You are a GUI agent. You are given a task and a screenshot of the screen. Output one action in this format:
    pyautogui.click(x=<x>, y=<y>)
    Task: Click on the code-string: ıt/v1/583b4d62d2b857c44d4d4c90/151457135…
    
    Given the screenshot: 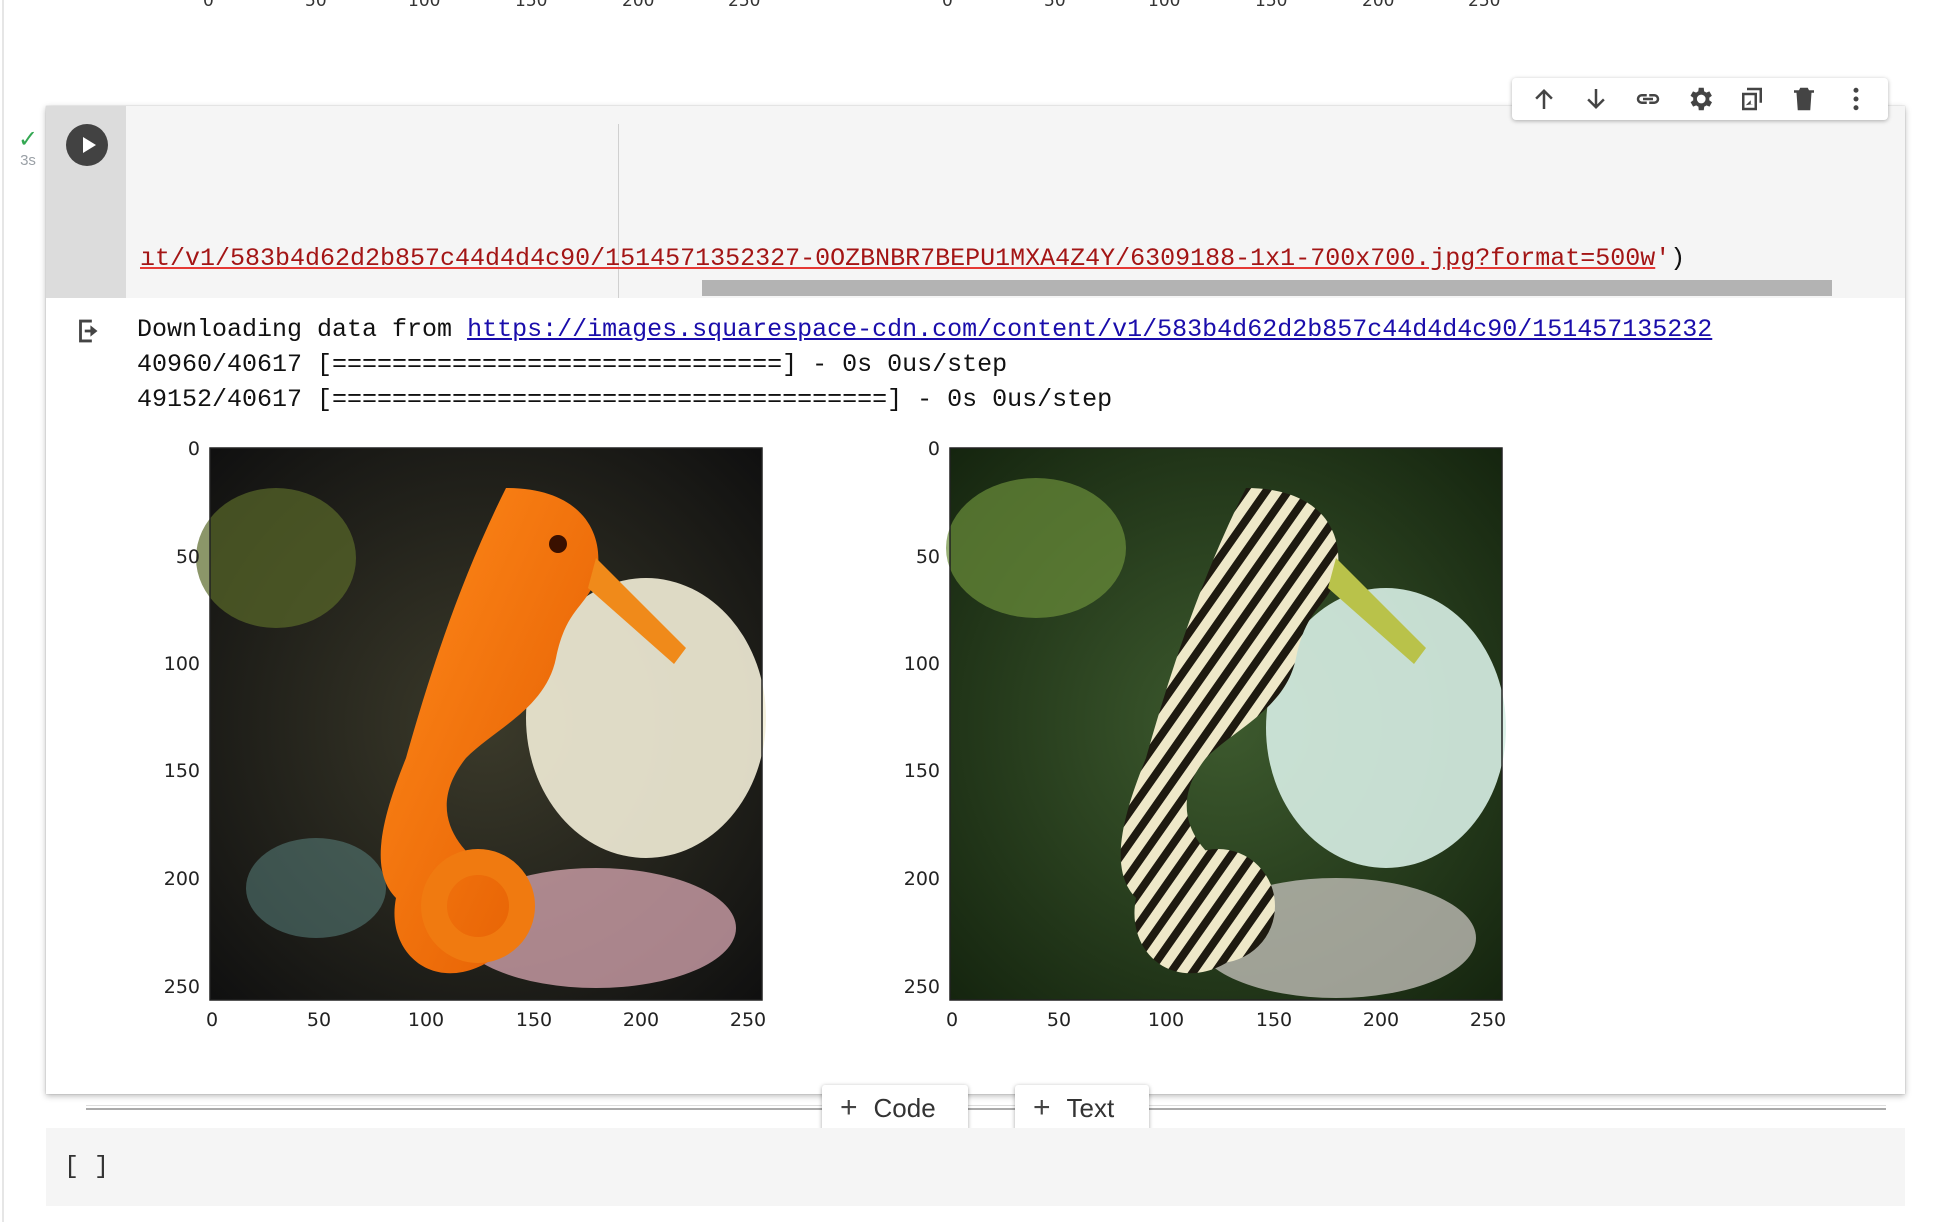 What is the action you would take?
    pyautogui.click(x=898, y=258)
    